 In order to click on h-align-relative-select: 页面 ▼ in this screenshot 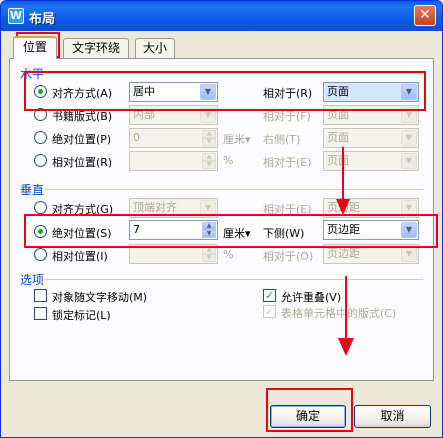, I will do `click(371, 92)`.